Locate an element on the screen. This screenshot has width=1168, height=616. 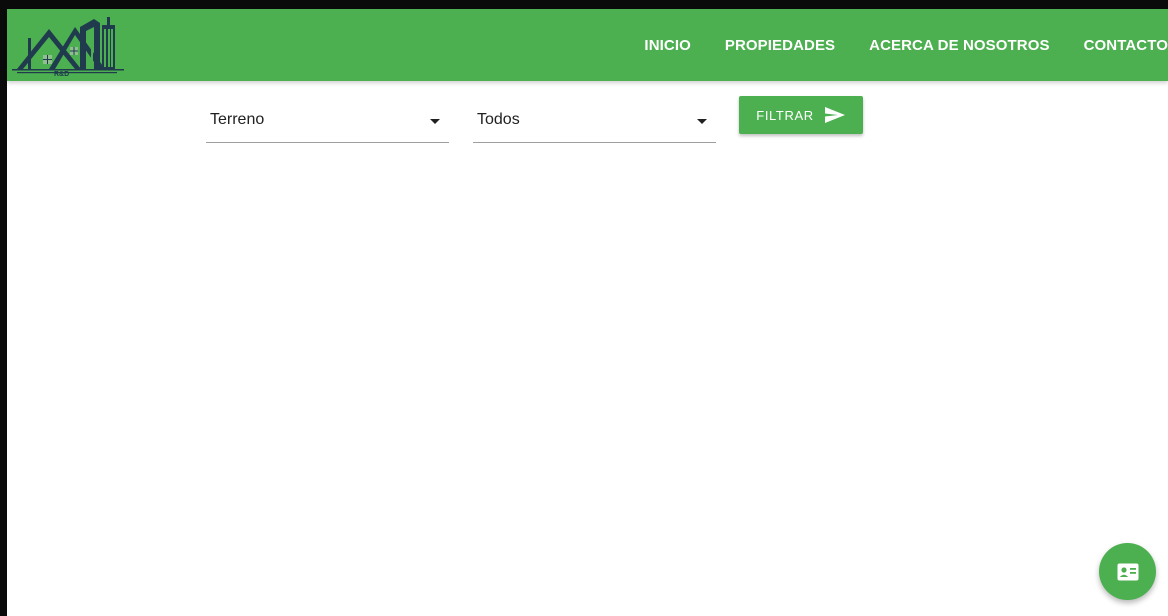
window-border-left is located at coordinates (3, 308).